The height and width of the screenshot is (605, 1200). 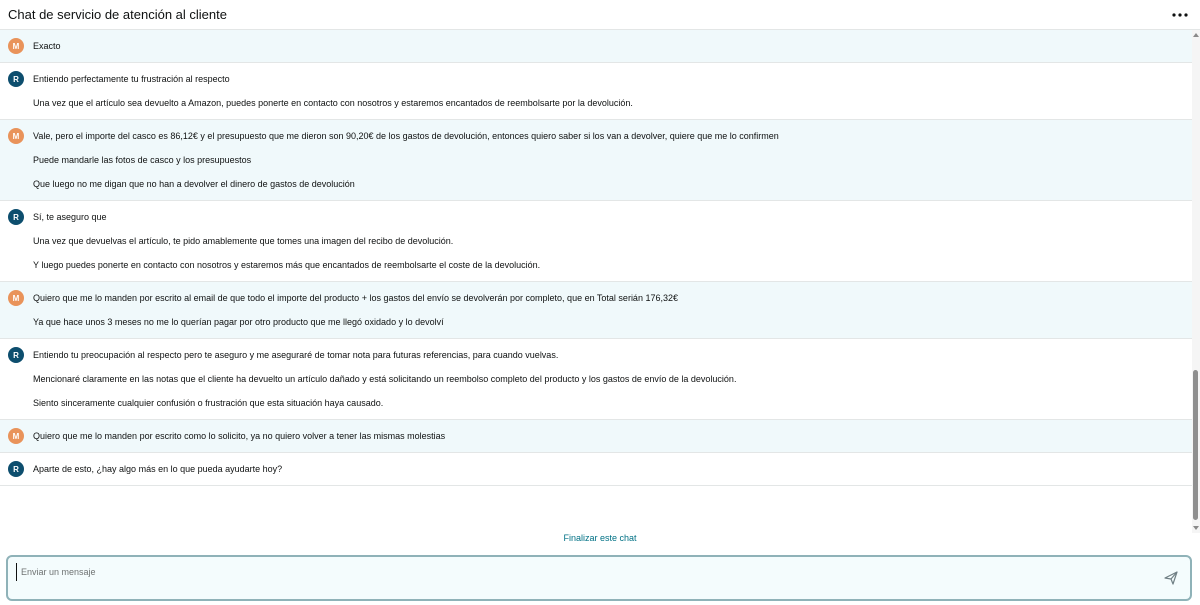 I want to click on chat-header: Chat de servicio de atención al cliente, so click(x=600, y=15).